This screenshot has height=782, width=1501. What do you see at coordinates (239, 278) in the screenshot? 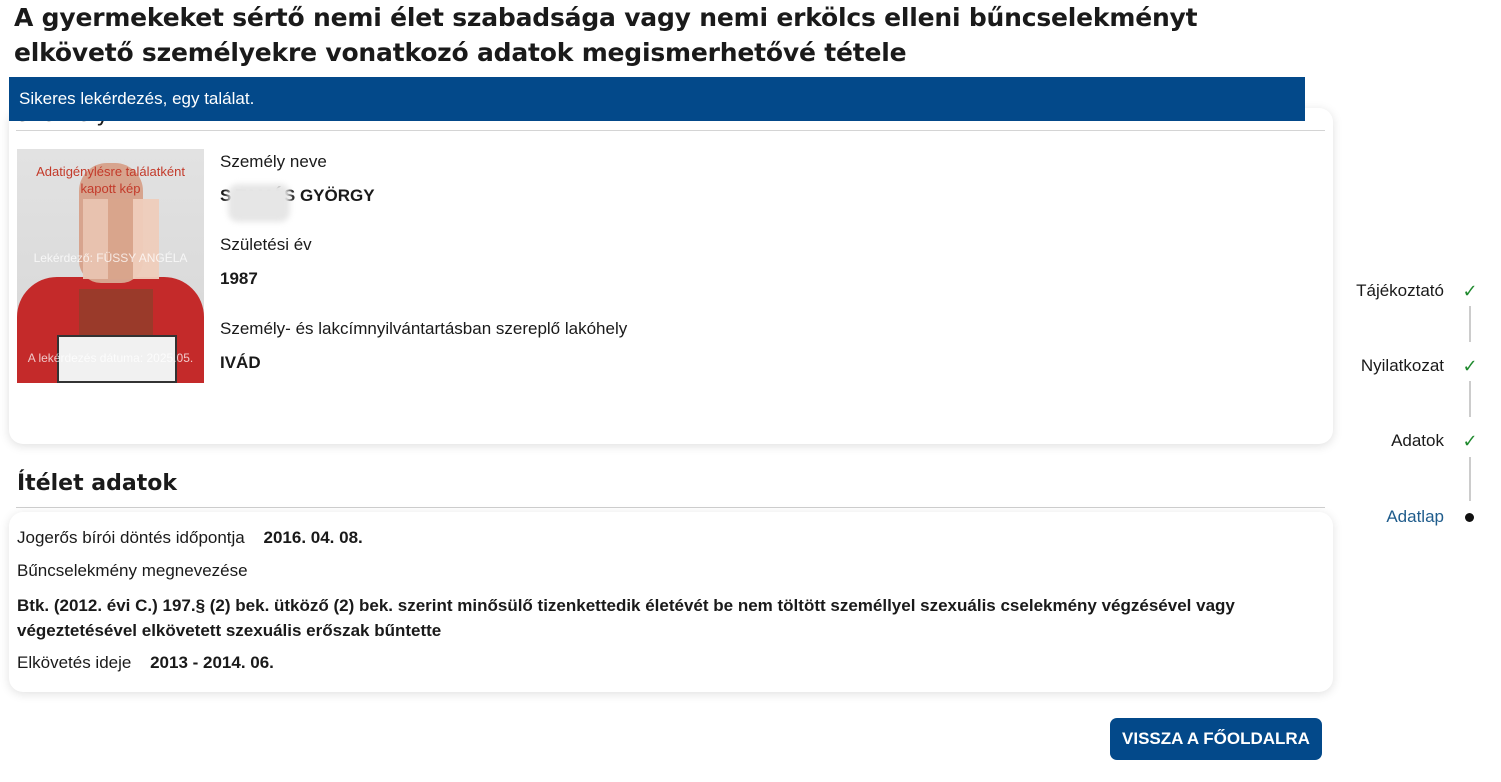
I see `birth-year-value: 1987` at bounding box center [239, 278].